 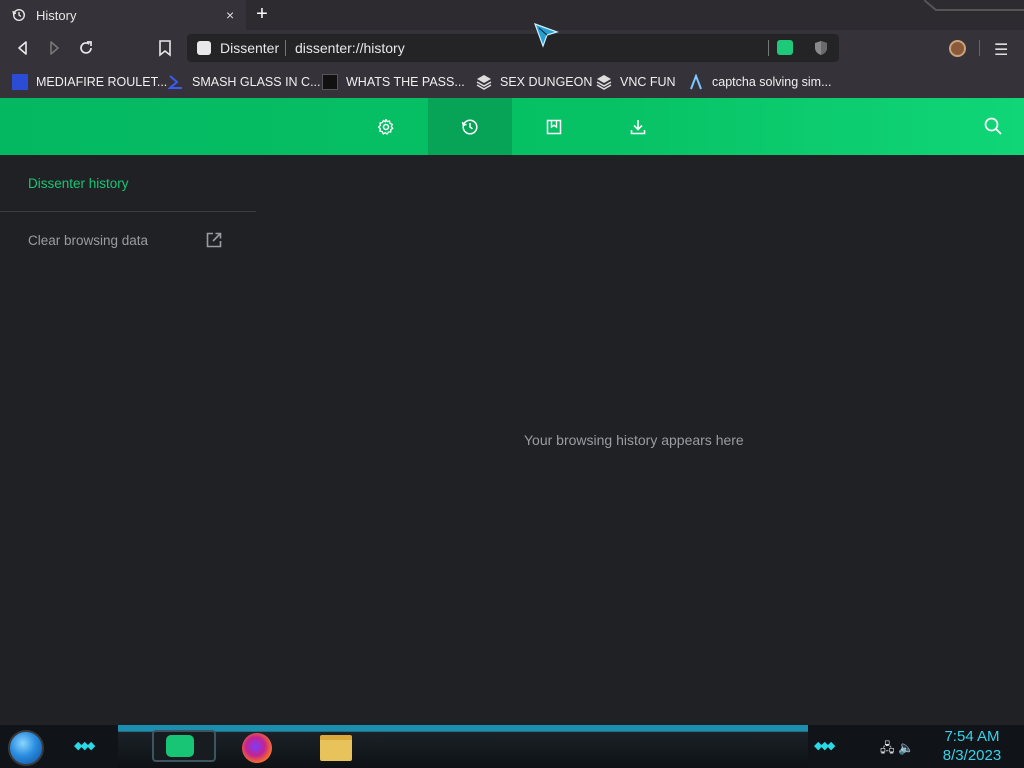 What do you see at coordinates (23, 48) in the screenshot?
I see `back-icon` at bounding box center [23, 48].